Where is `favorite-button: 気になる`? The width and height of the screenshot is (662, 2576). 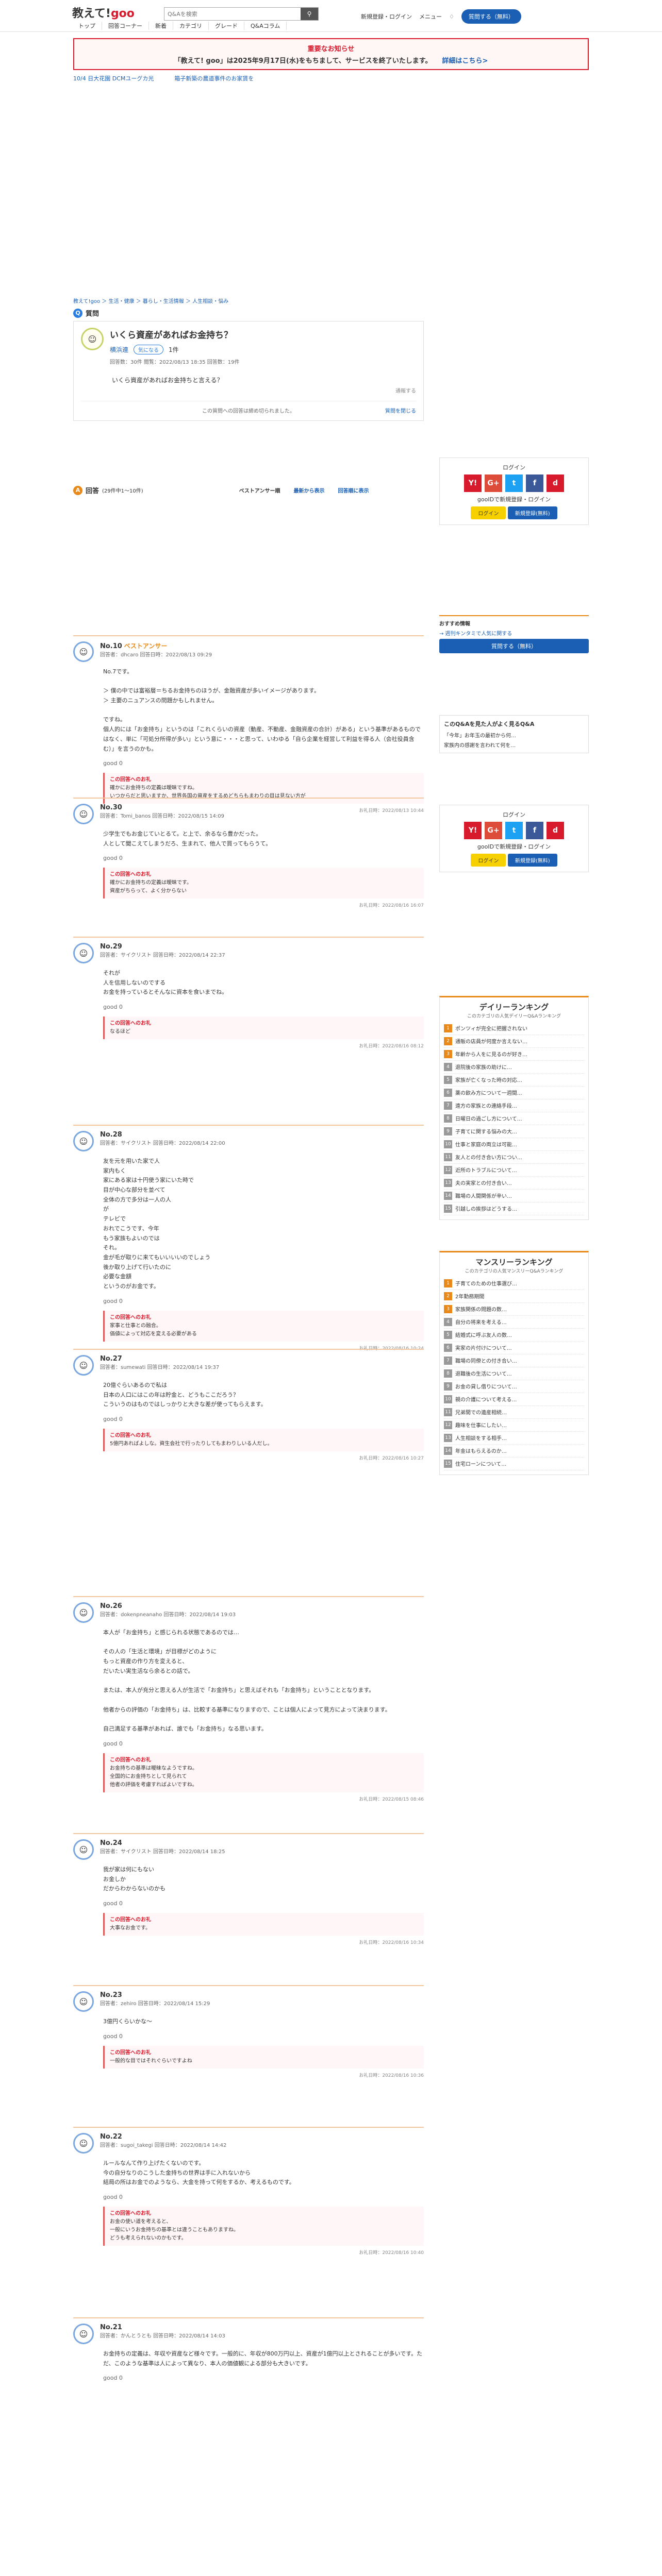
favorite-button: 気になる is located at coordinates (149, 350).